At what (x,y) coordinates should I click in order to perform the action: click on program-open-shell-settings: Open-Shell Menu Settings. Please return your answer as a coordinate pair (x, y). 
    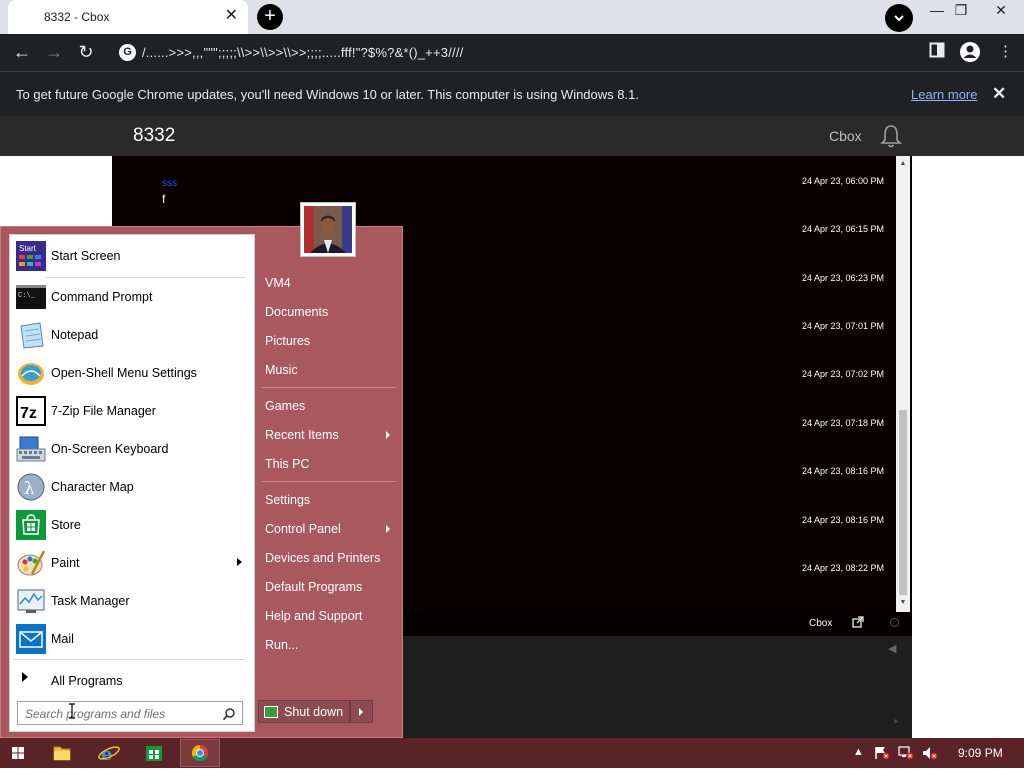
    Looking at the image, I should click on (132, 373).